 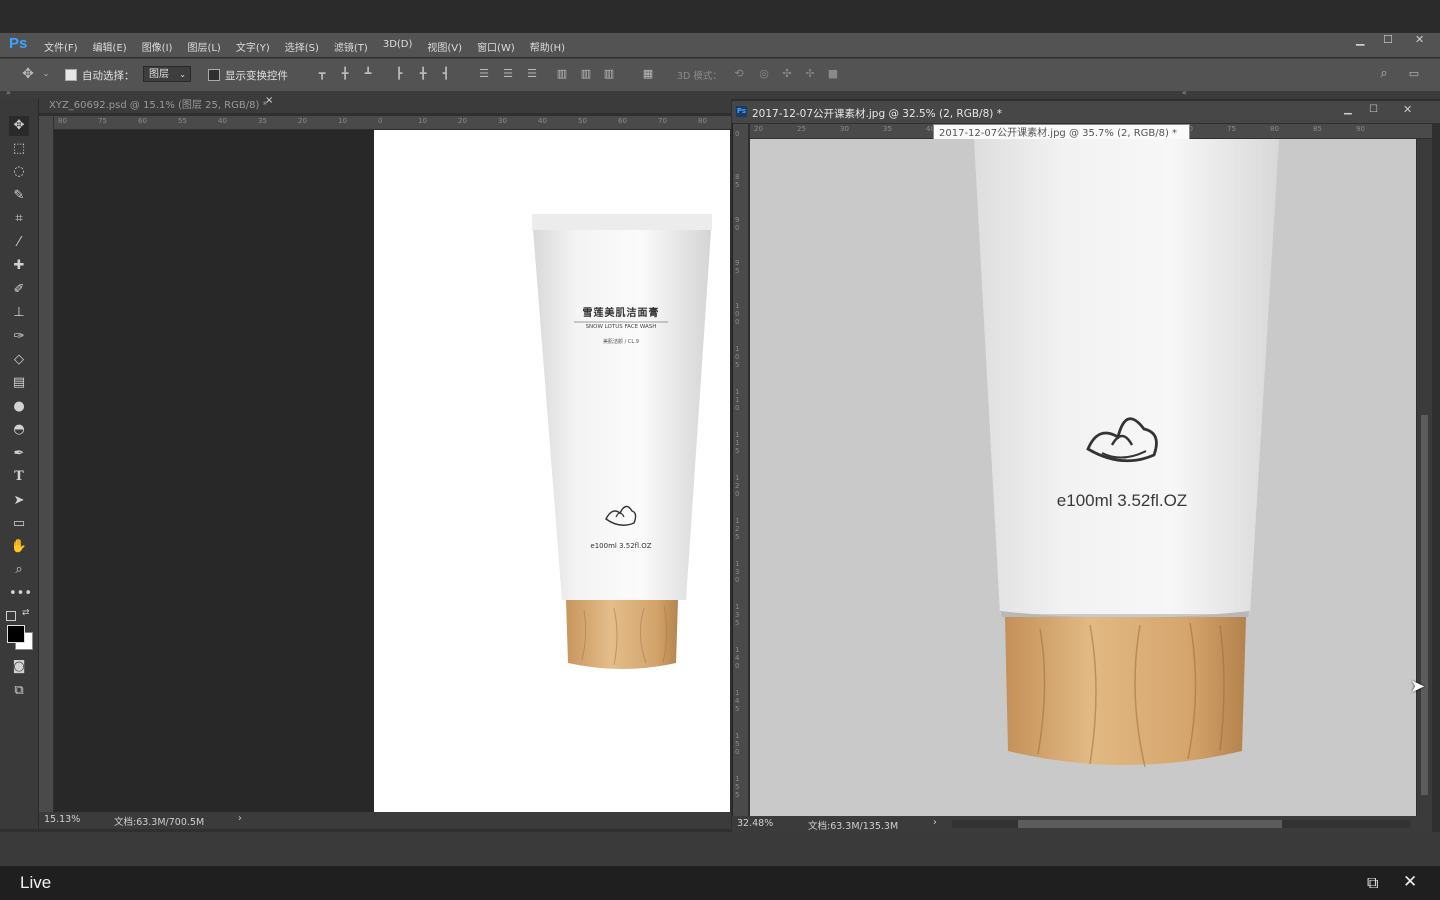 What do you see at coordinates (61, 46) in the screenshot?
I see `menu-item: 文件(F)` at bounding box center [61, 46].